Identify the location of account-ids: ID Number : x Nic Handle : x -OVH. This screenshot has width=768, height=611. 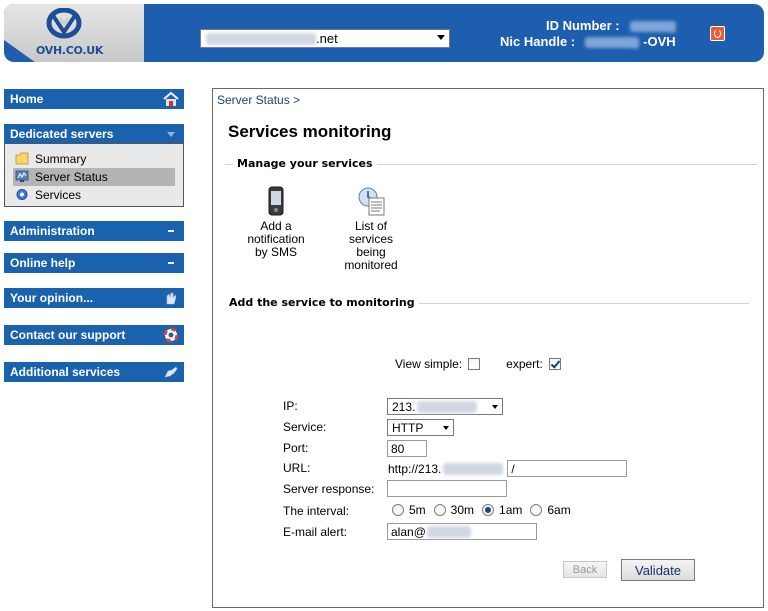
(588, 35).